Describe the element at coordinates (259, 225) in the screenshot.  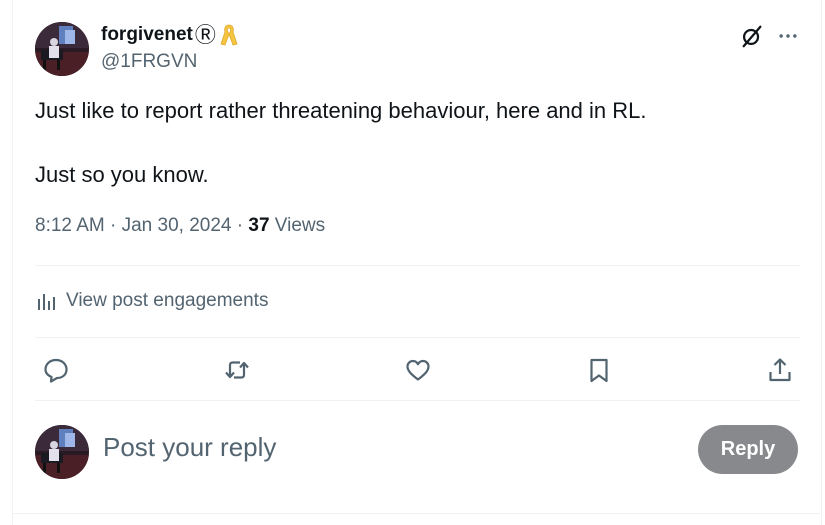
I see `views-count: 37` at that location.